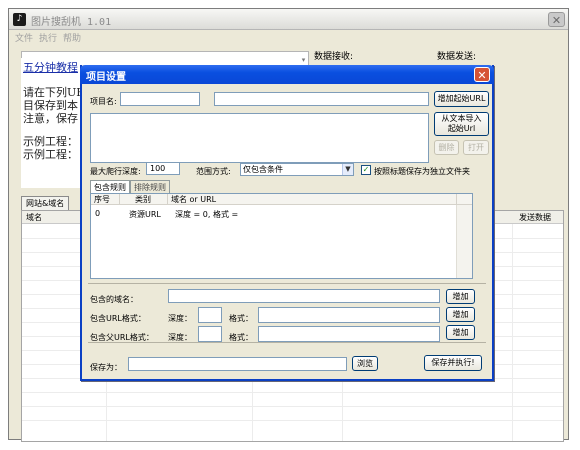  Describe the element at coordinates (19, 19) in the screenshot. I see `app-music-icon: ♪` at that location.